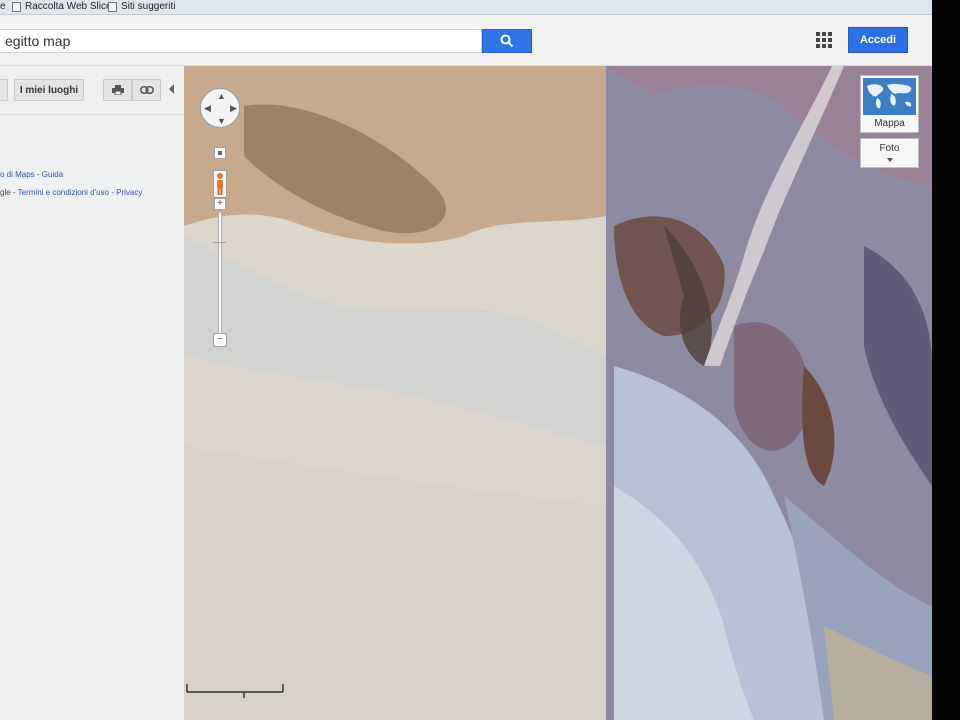 Image resolution: width=960 pixels, height=720 pixels. Describe the element at coordinates (49, 90) in the screenshot. I see `my-places-button: I miei luoghi` at that location.